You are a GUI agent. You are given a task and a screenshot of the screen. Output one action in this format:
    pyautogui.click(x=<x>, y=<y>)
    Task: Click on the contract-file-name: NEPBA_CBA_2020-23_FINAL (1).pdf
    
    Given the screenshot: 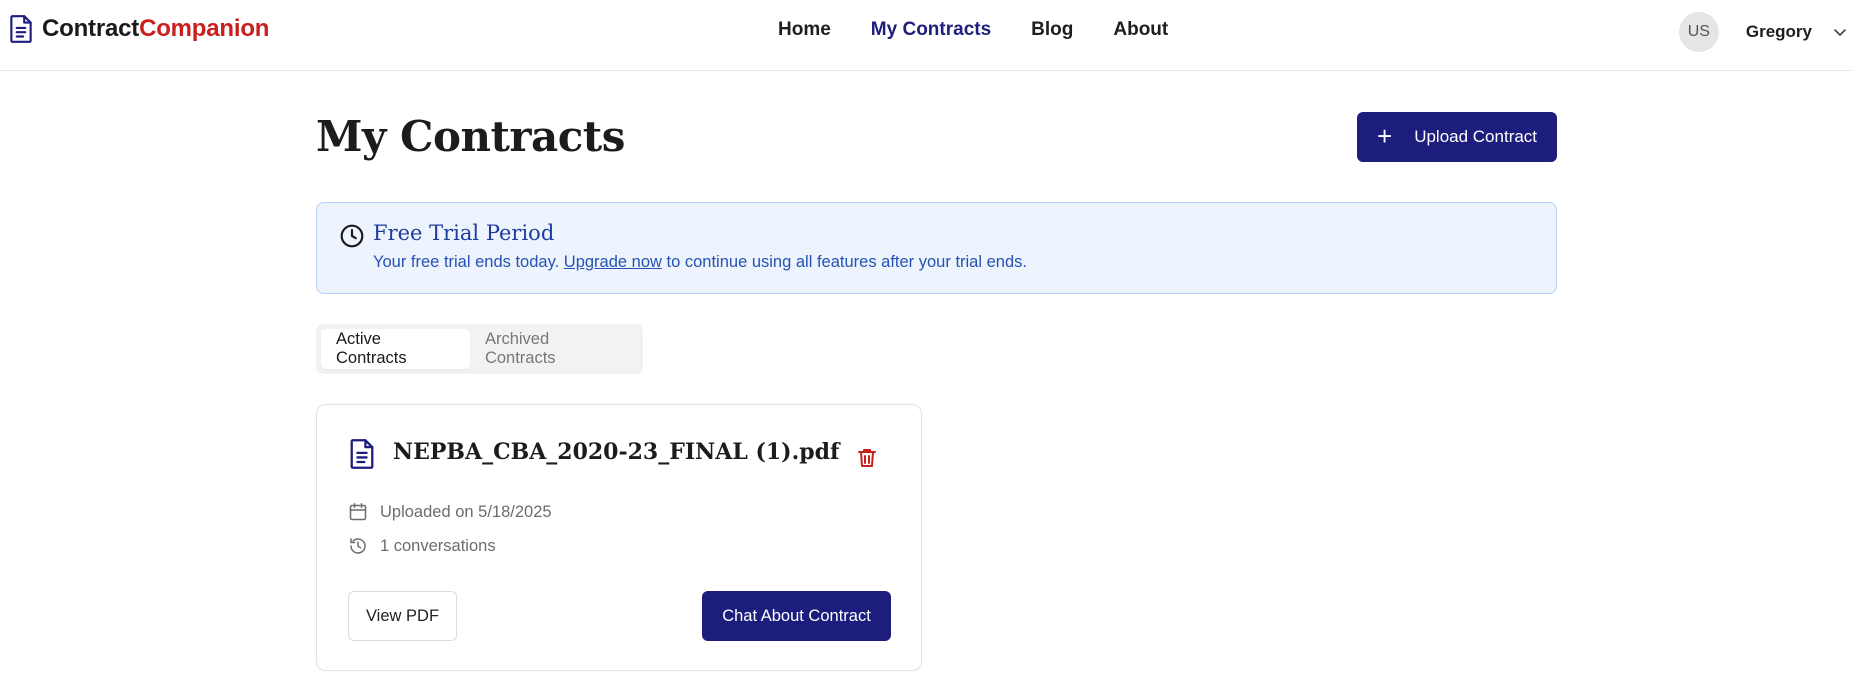 What is the action you would take?
    pyautogui.click(x=616, y=452)
    